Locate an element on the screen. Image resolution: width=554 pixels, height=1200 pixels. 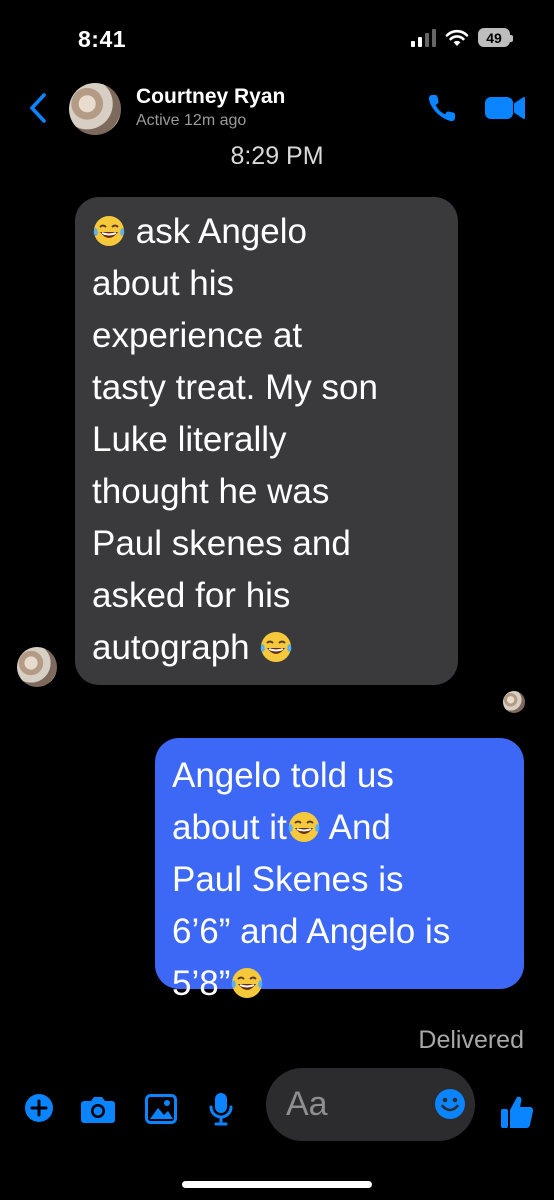
signal-icon is located at coordinates (423, 37).